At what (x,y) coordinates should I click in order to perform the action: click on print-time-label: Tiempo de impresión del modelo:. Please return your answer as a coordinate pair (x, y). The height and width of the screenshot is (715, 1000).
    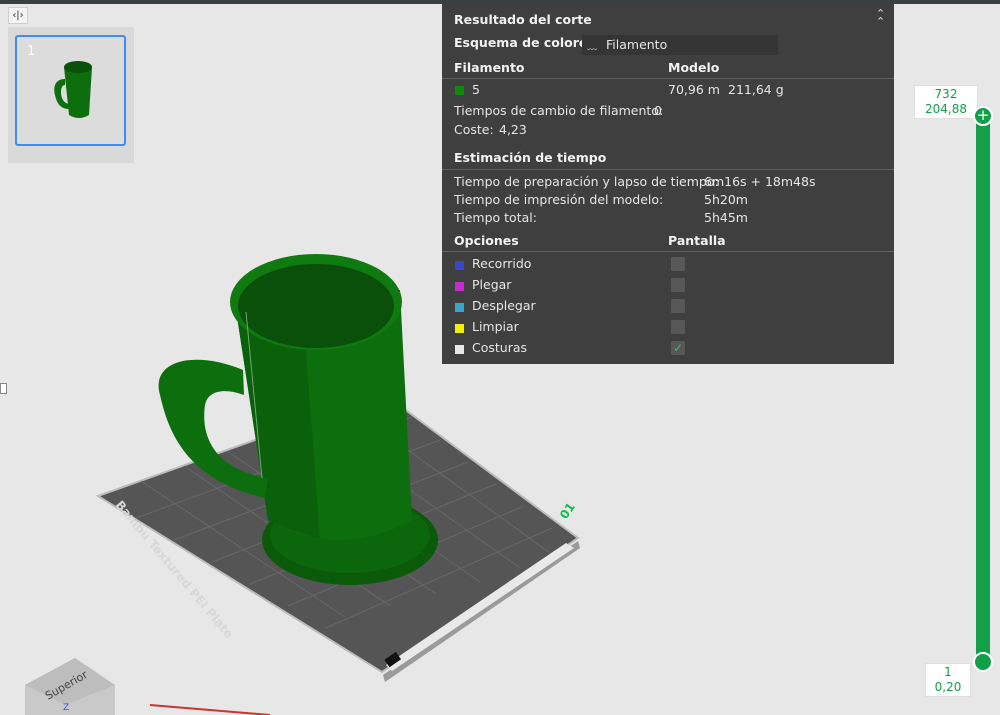
    Looking at the image, I should click on (559, 199).